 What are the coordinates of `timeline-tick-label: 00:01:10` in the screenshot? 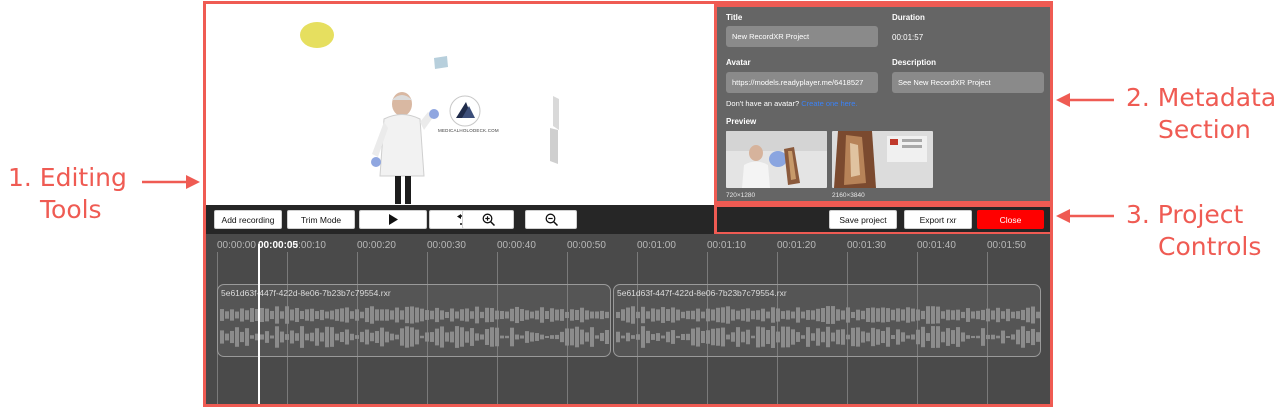 It's located at (726, 245).